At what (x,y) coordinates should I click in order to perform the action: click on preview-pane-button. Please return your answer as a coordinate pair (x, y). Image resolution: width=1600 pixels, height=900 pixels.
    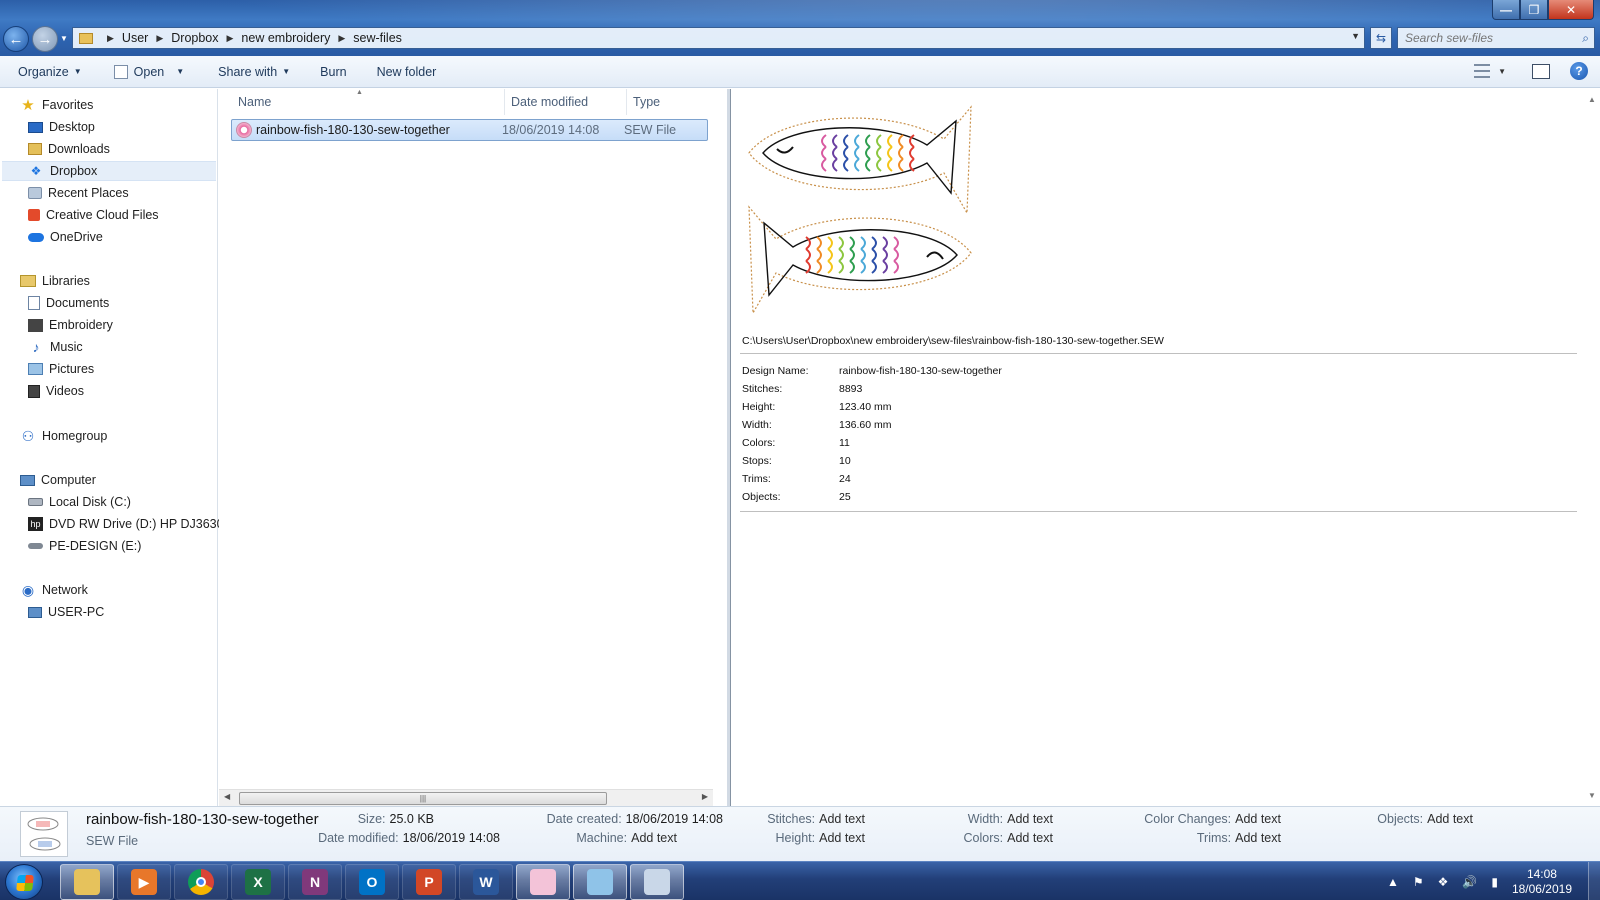
    Looking at the image, I should click on (1541, 71).